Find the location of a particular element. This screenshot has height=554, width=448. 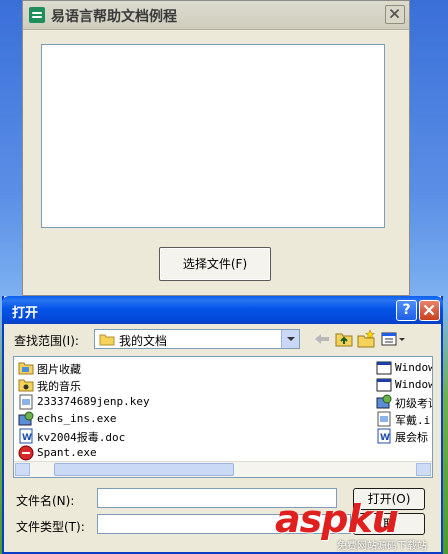

look-in-dropdown: 我的文档 is located at coordinates (197, 339).